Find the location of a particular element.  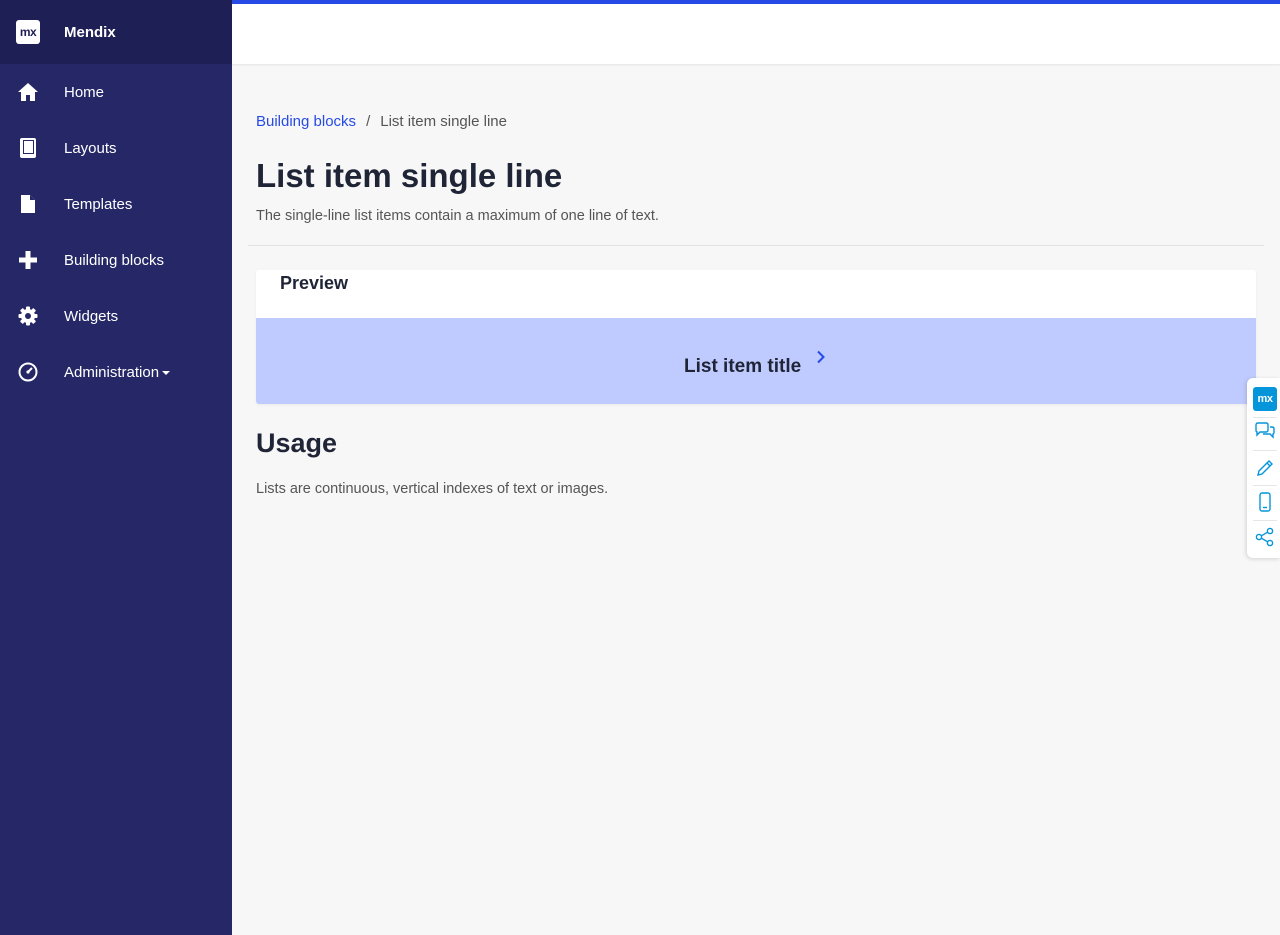

breadcrumb-link-building-blocks: Building blocks is located at coordinates (306, 121).